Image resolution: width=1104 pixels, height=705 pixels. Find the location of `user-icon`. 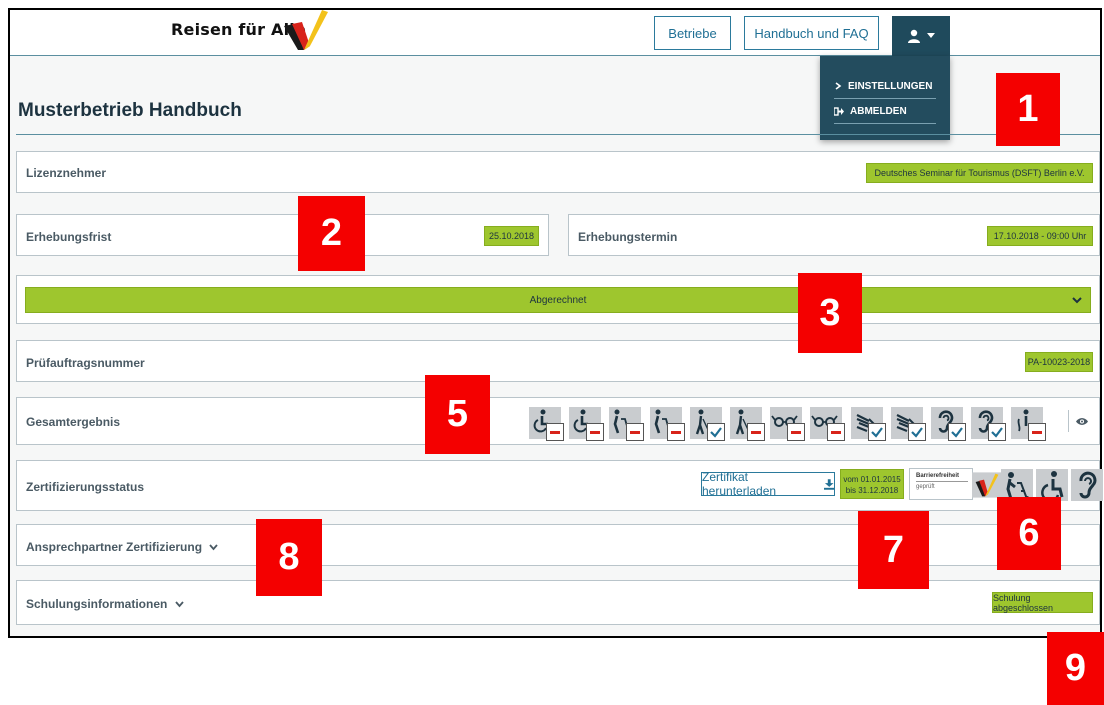

user-icon is located at coordinates (914, 36).